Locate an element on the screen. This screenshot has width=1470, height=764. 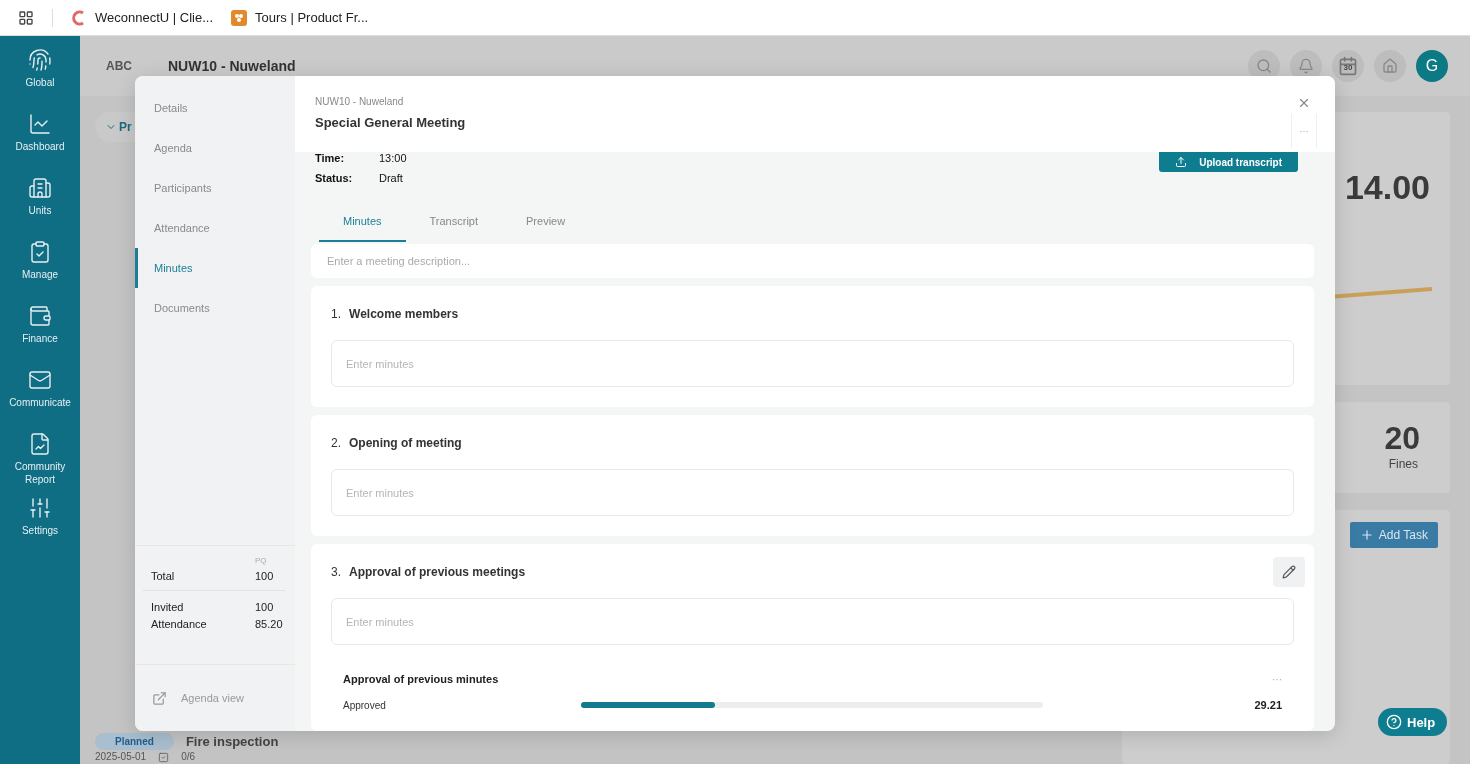
calendar-icon is located at coordinates (1348, 66).